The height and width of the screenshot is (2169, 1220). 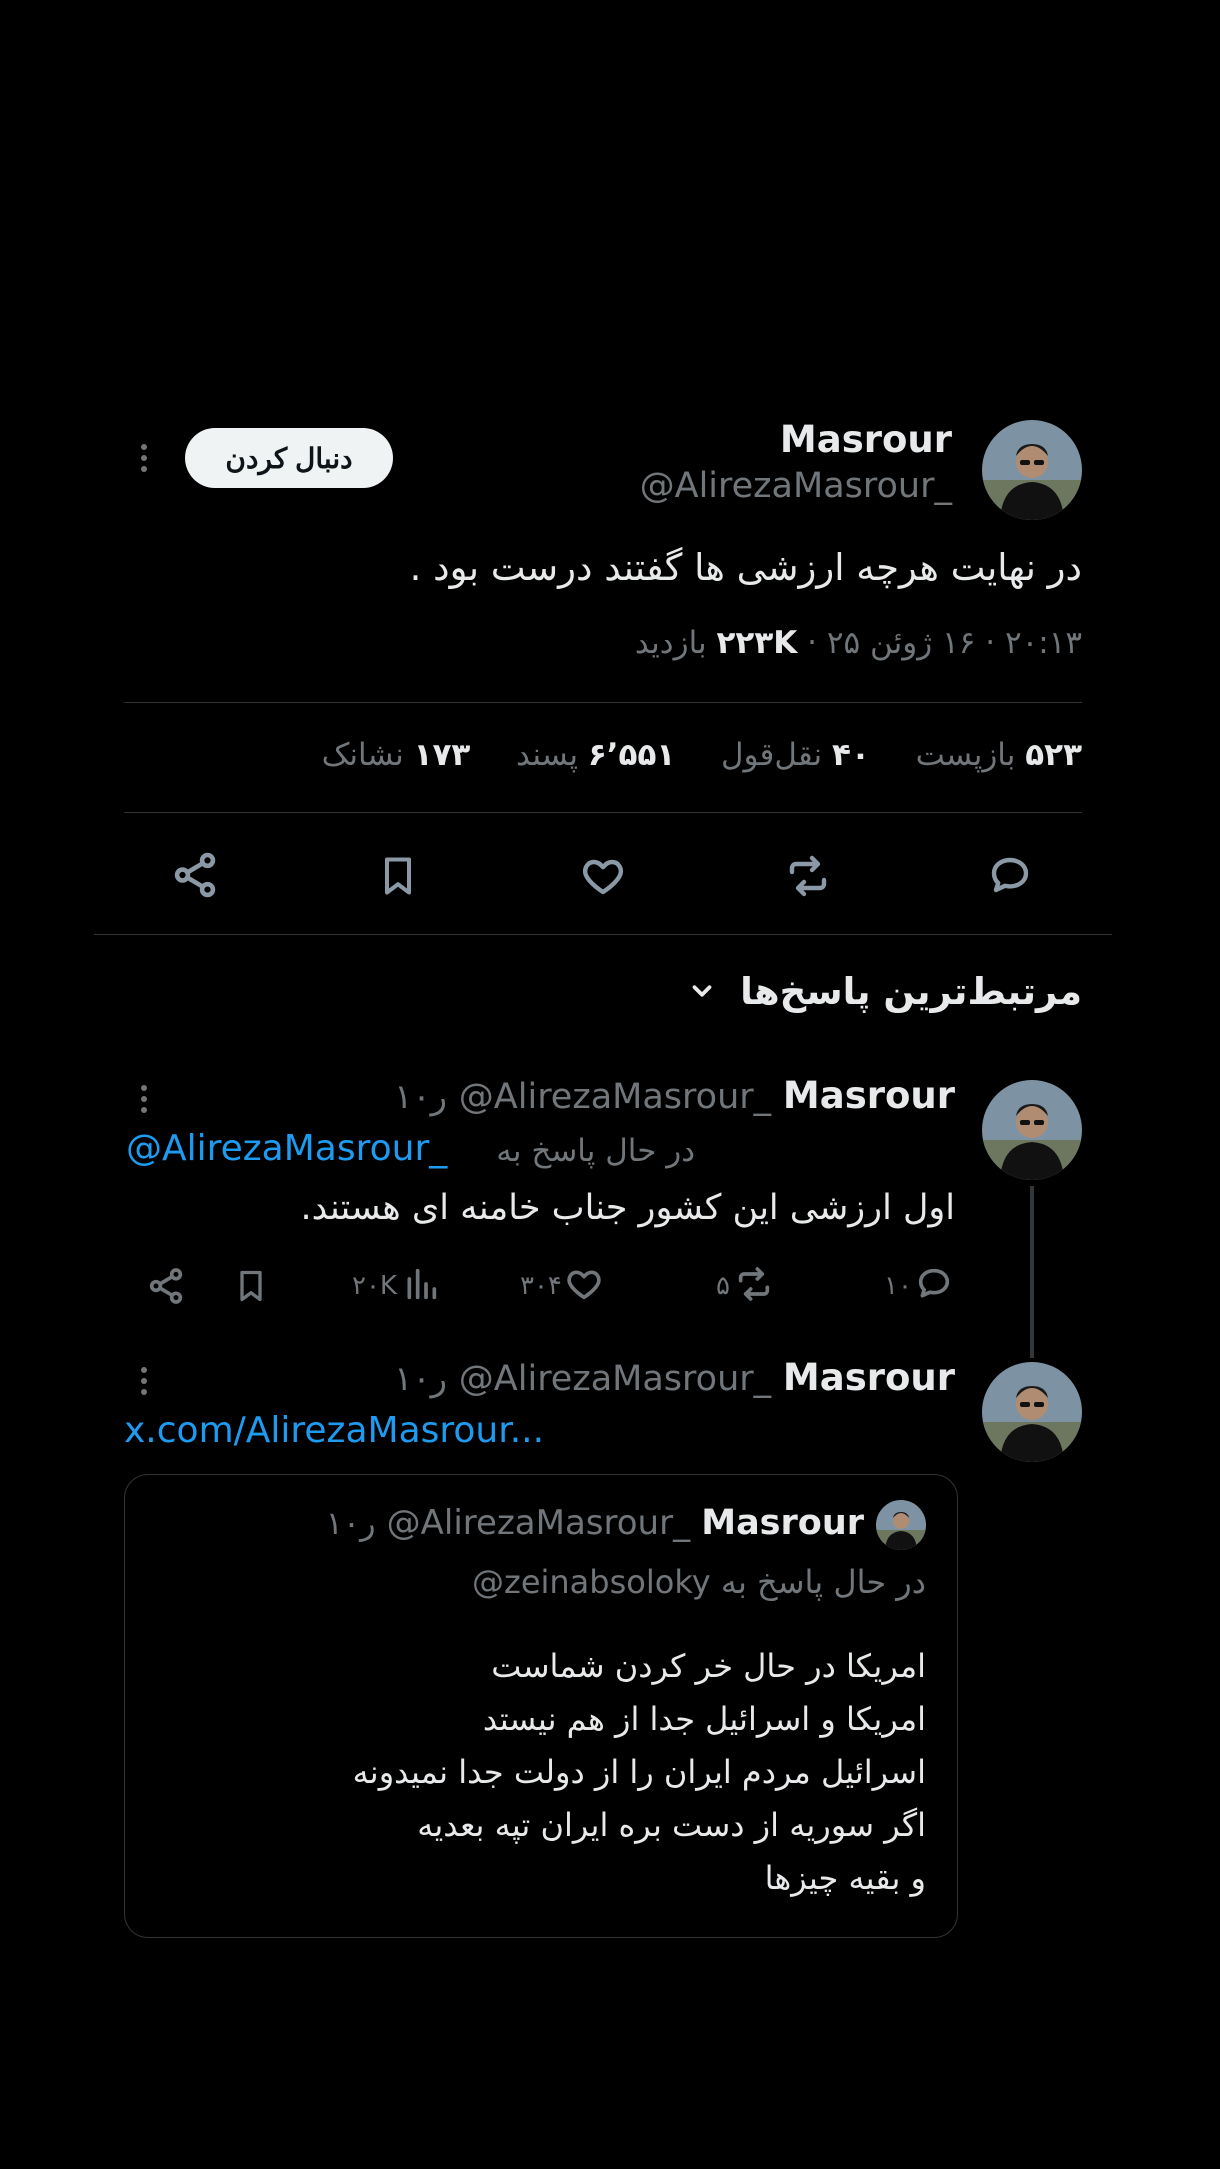 I want to click on thread-line, so click(x=1032, y=1272).